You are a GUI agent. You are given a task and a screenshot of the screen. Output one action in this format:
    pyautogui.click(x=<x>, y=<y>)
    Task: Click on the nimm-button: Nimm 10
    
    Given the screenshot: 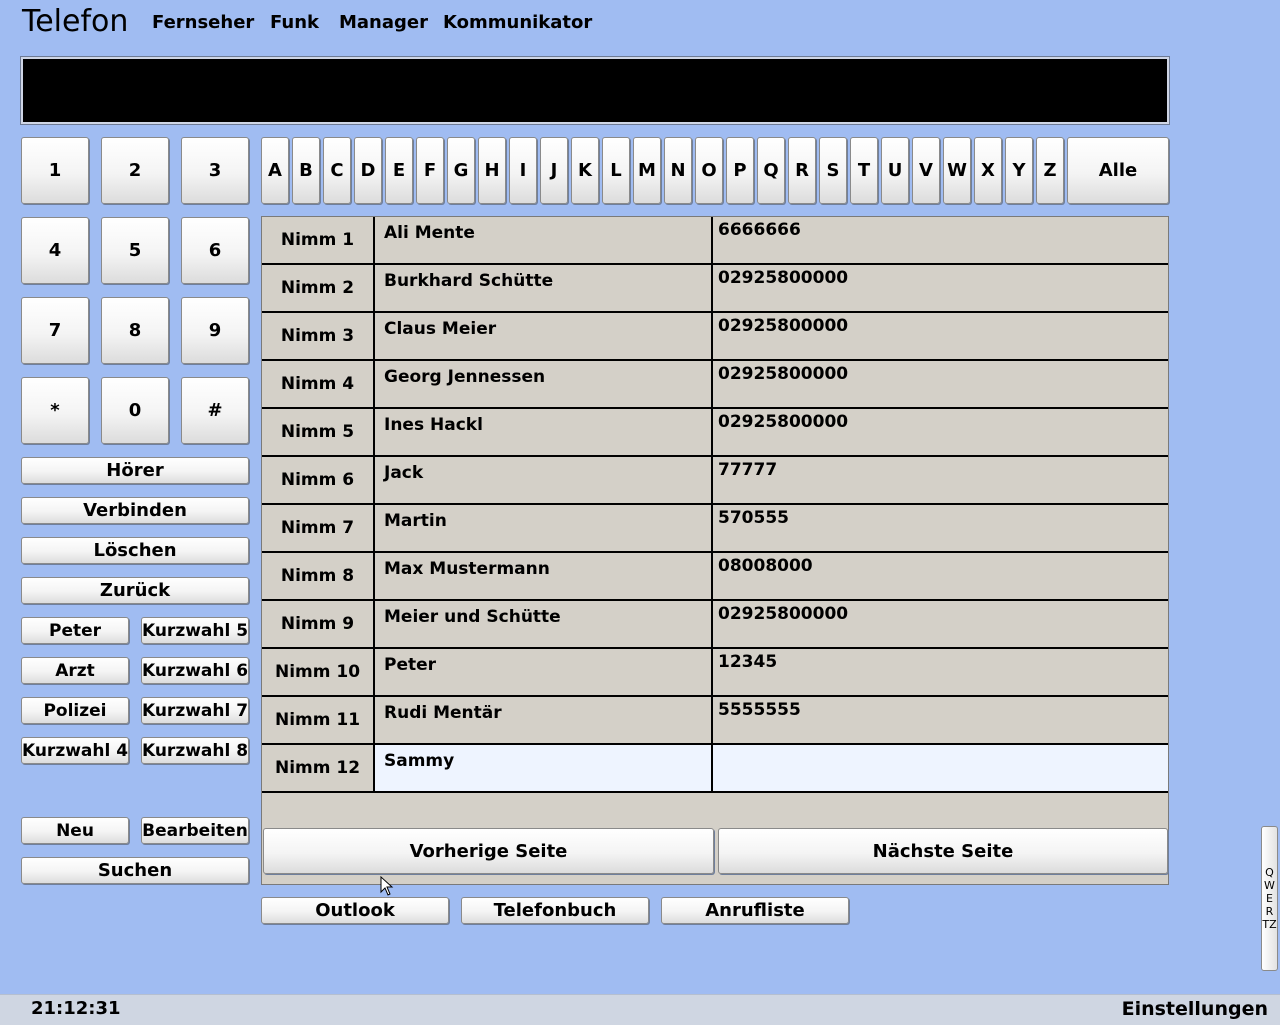 What is the action you would take?
    pyautogui.click(x=318, y=672)
    